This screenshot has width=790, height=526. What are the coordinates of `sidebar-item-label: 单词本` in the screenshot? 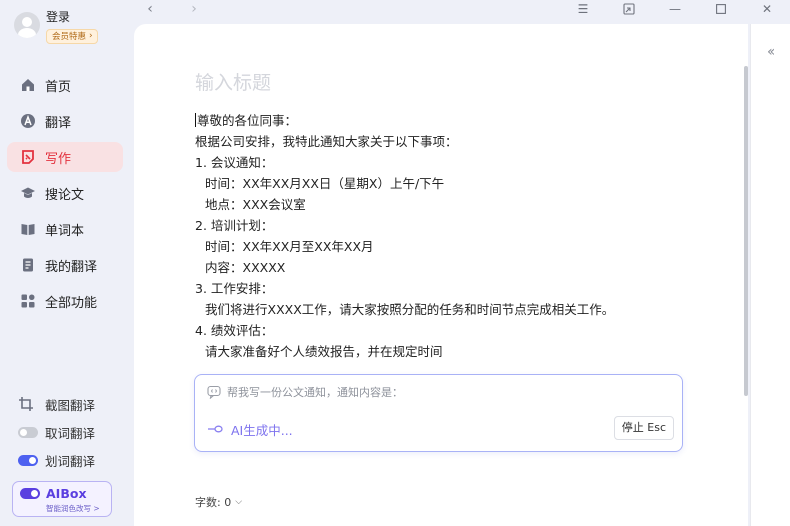 It's located at (65, 231).